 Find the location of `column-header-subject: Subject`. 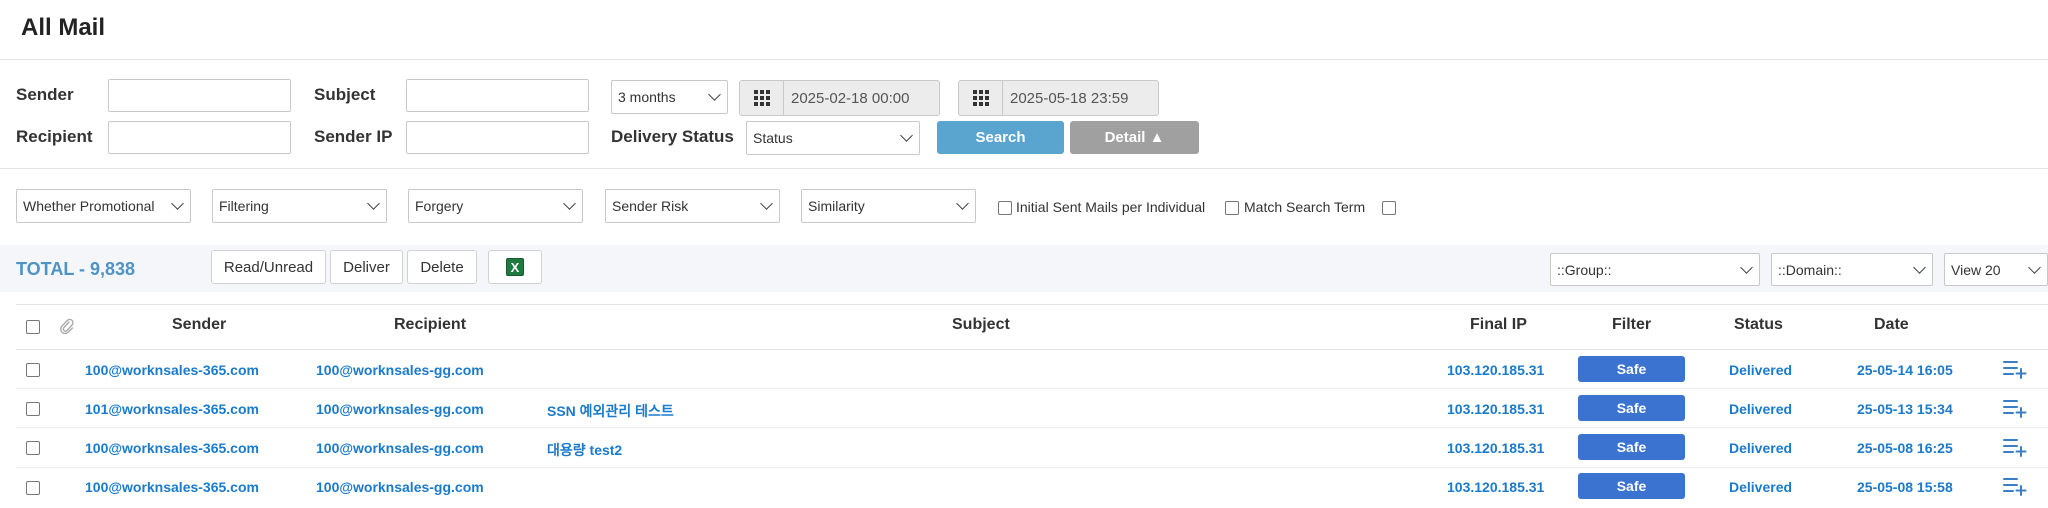

column-header-subject: Subject is located at coordinates (981, 325).